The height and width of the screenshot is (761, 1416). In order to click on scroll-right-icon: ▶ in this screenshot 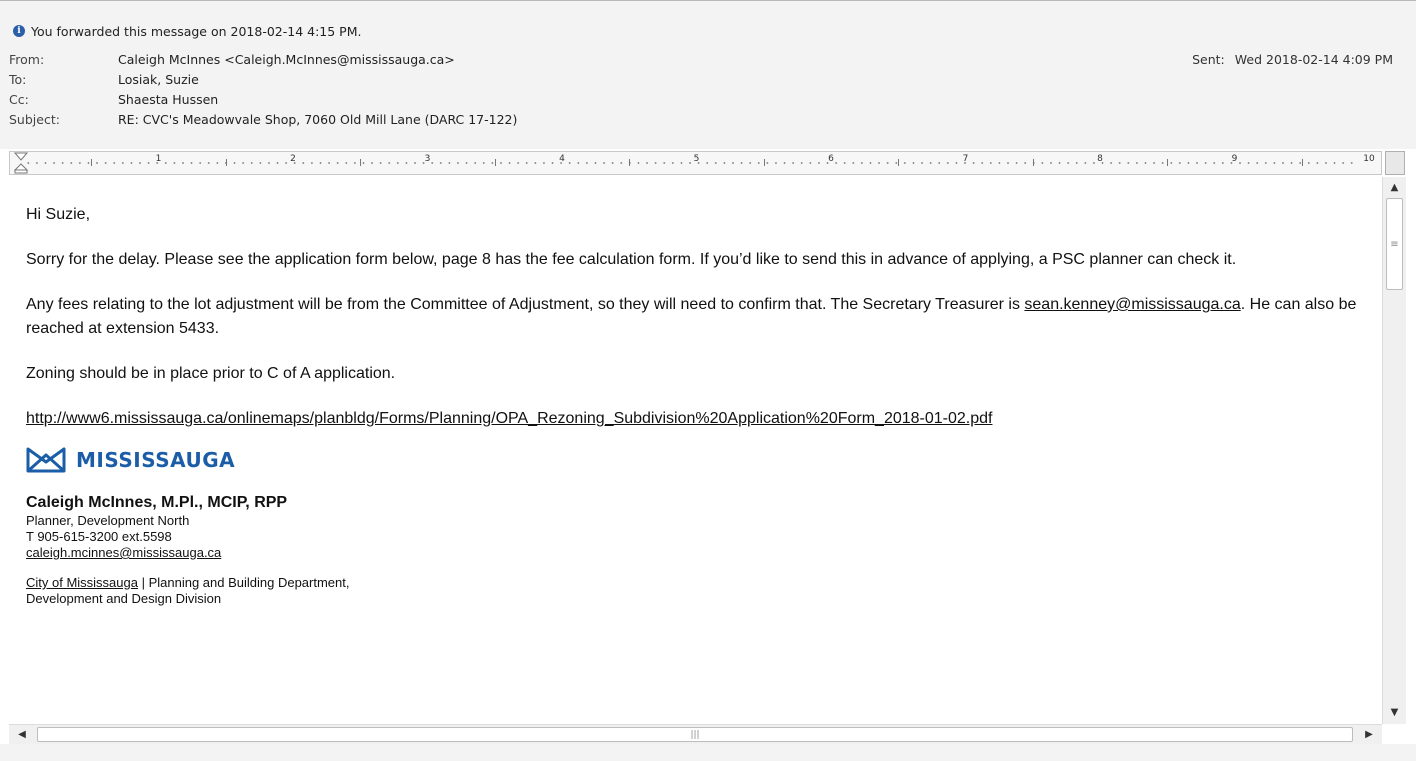, I will do `click(1369, 734)`.